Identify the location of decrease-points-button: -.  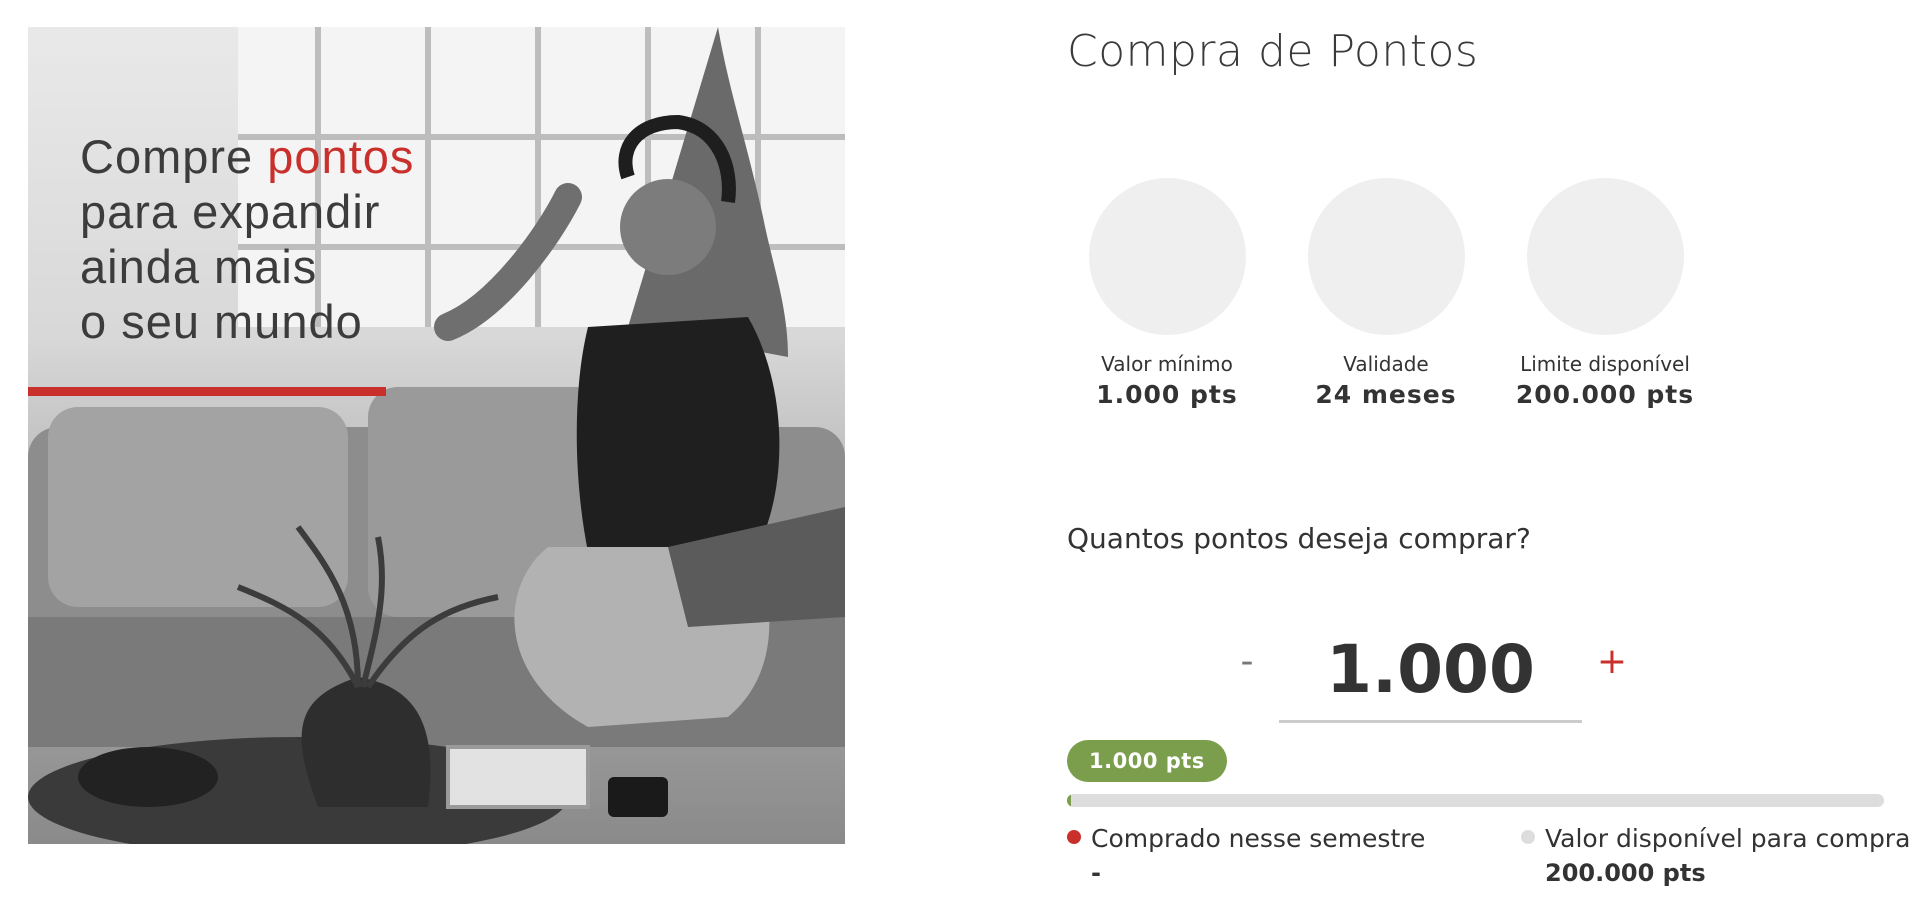
(1247, 661).